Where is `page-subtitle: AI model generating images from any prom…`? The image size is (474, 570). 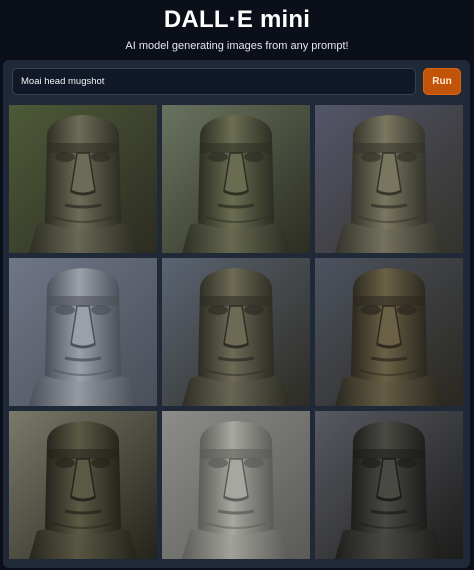 page-subtitle: AI model generating images from any prom… is located at coordinates (237, 46).